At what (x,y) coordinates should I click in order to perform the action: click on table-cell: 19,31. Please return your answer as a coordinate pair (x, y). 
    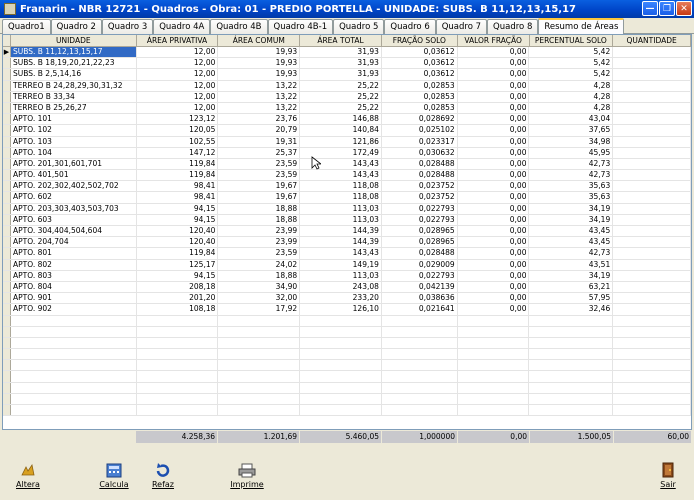
    Looking at the image, I should click on (259, 141).